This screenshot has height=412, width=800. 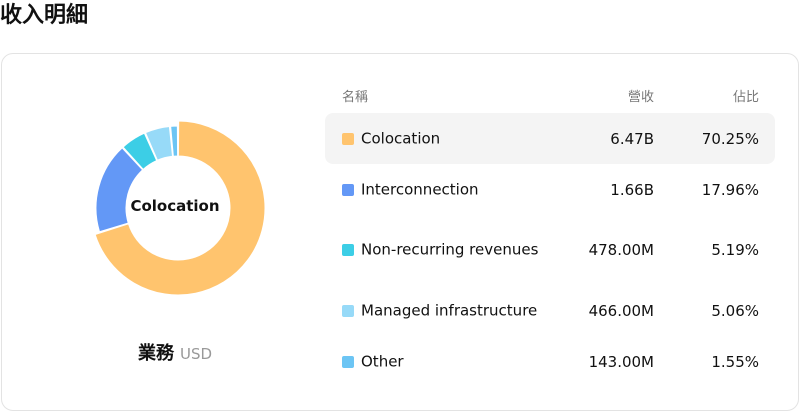 I want to click on table-row-managed-infrastructure: Managed infrastructure 466.00M 5.06%, so click(x=550, y=310).